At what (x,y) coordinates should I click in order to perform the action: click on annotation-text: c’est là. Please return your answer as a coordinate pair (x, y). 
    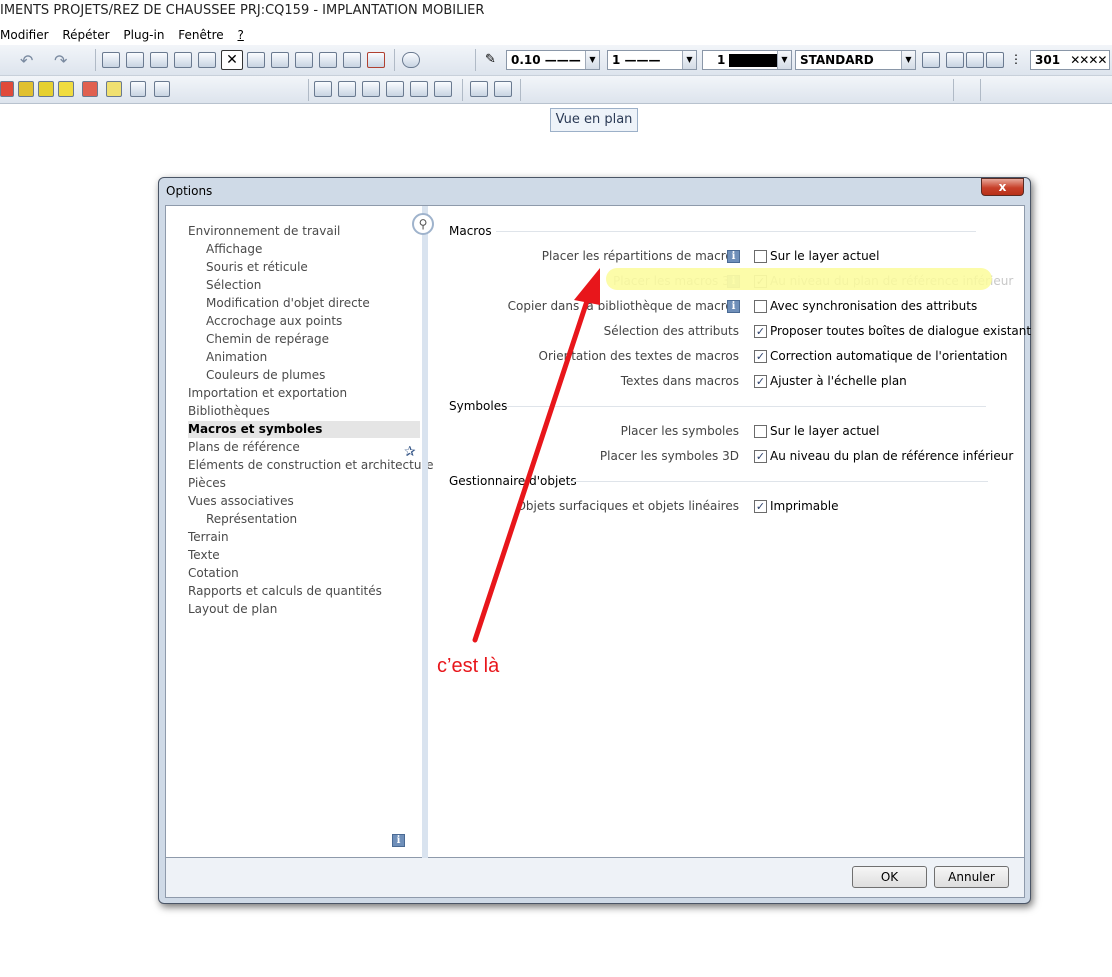
    Looking at the image, I should click on (468, 666).